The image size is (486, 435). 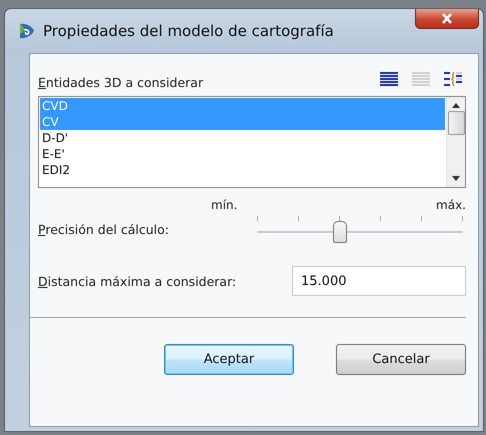 I want to click on scroll-down-icon, so click(x=456, y=178).